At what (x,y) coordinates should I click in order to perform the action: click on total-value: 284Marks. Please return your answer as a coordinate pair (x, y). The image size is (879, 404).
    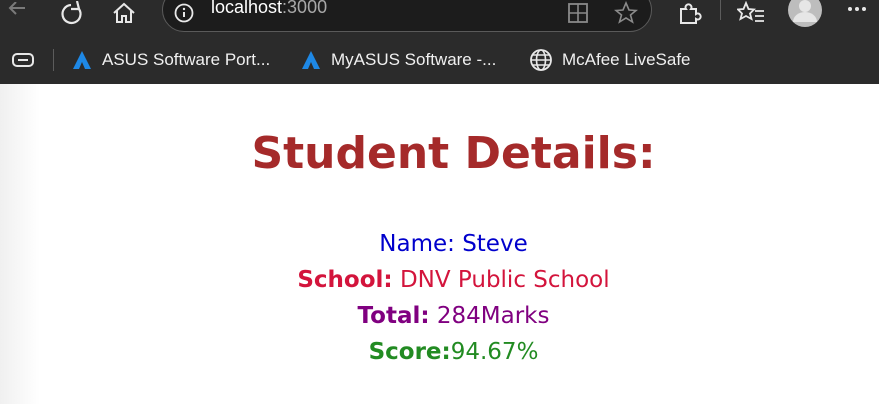
    Looking at the image, I should click on (493, 316).